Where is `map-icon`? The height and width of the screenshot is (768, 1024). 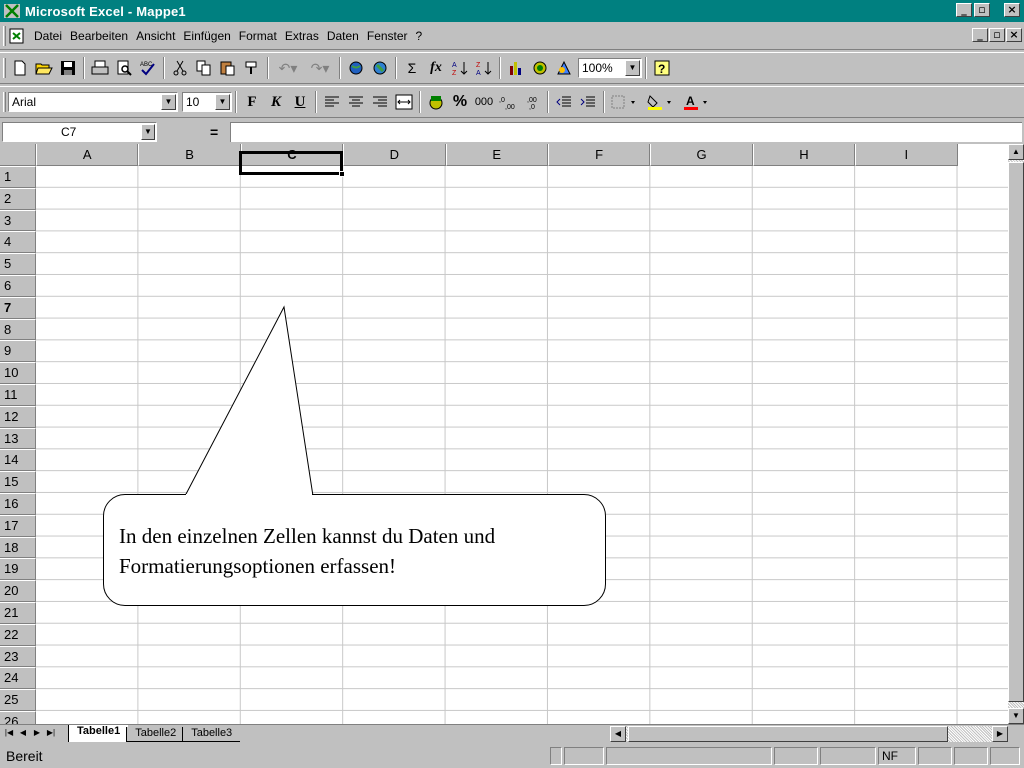
map-icon is located at coordinates (540, 68).